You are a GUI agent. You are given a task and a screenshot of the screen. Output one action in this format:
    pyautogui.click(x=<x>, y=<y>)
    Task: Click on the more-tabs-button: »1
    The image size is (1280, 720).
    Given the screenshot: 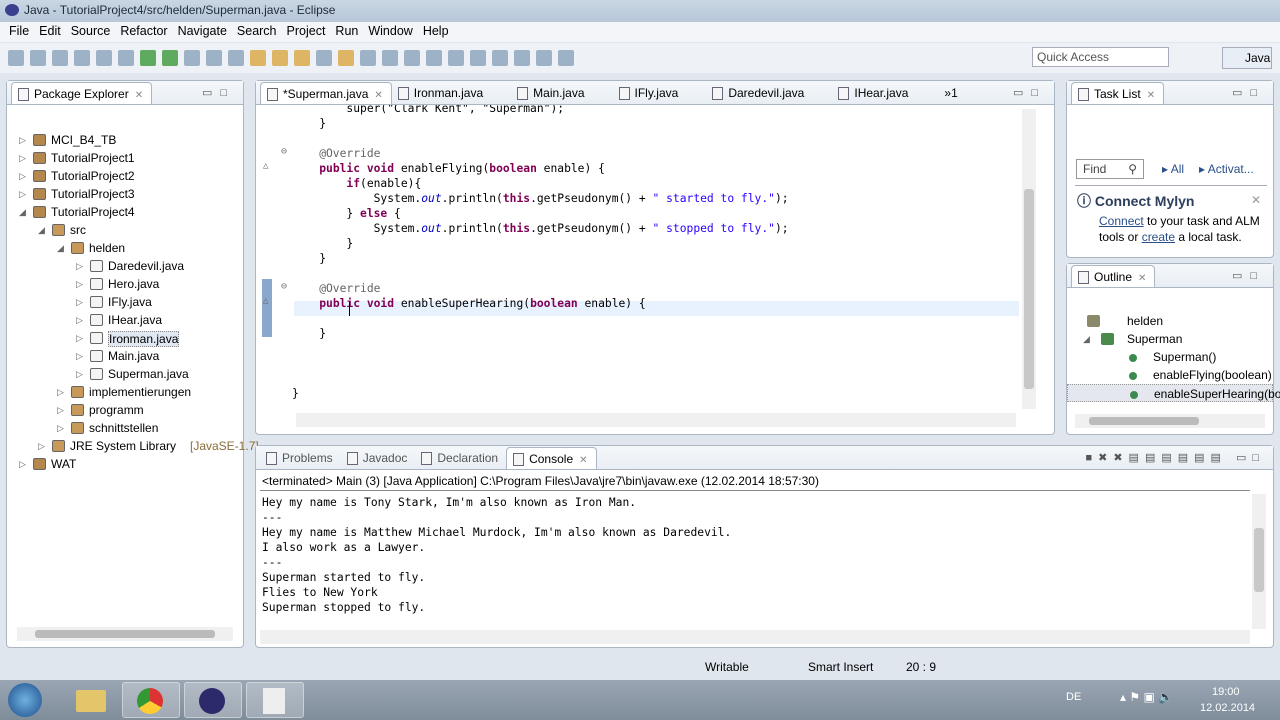 What is the action you would take?
    pyautogui.click(x=950, y=93)
    